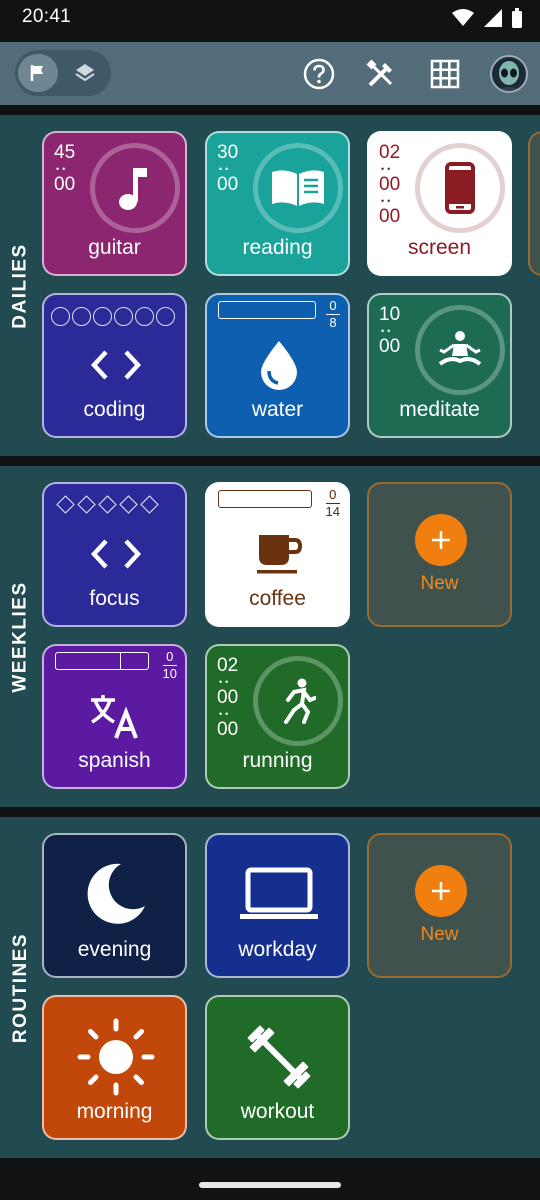 This screenshot has height=1200, width=540. Describe the element at coordinates (38, 73) in the screenshot. I see `flag-icon` at that location.